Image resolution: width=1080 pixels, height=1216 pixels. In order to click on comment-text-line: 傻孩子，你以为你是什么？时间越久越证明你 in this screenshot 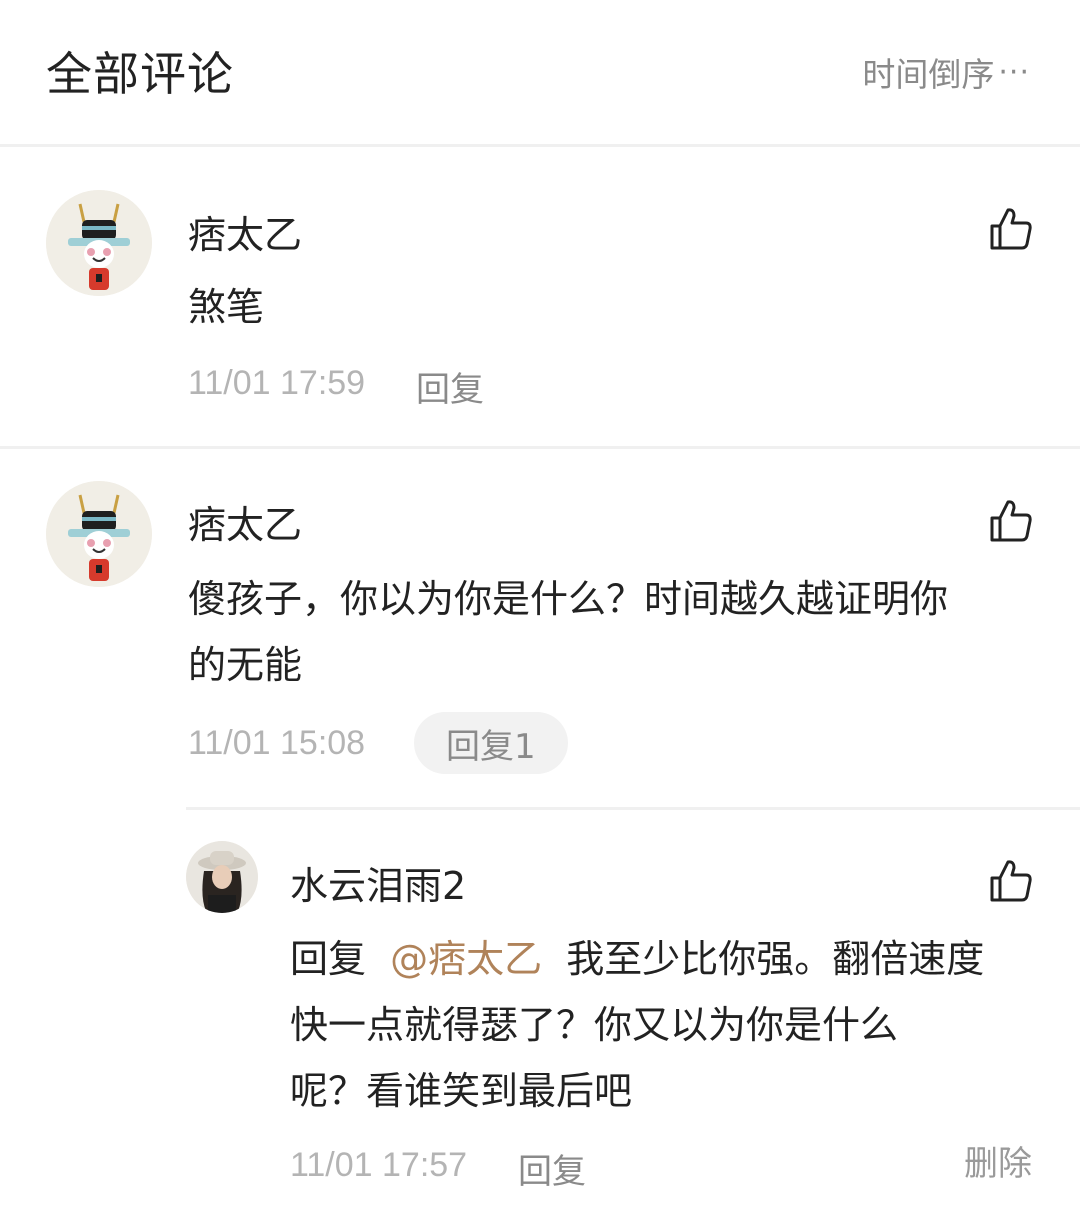, I will do `click(568, 599)`.